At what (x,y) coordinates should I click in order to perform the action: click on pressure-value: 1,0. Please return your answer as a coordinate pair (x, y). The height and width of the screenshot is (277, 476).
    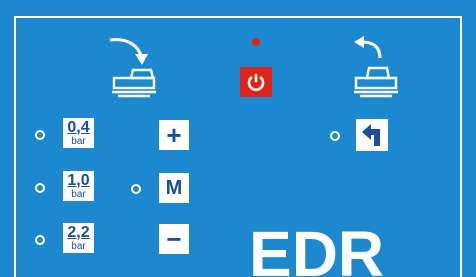
    Looking at the image, I should click on (78, 180).